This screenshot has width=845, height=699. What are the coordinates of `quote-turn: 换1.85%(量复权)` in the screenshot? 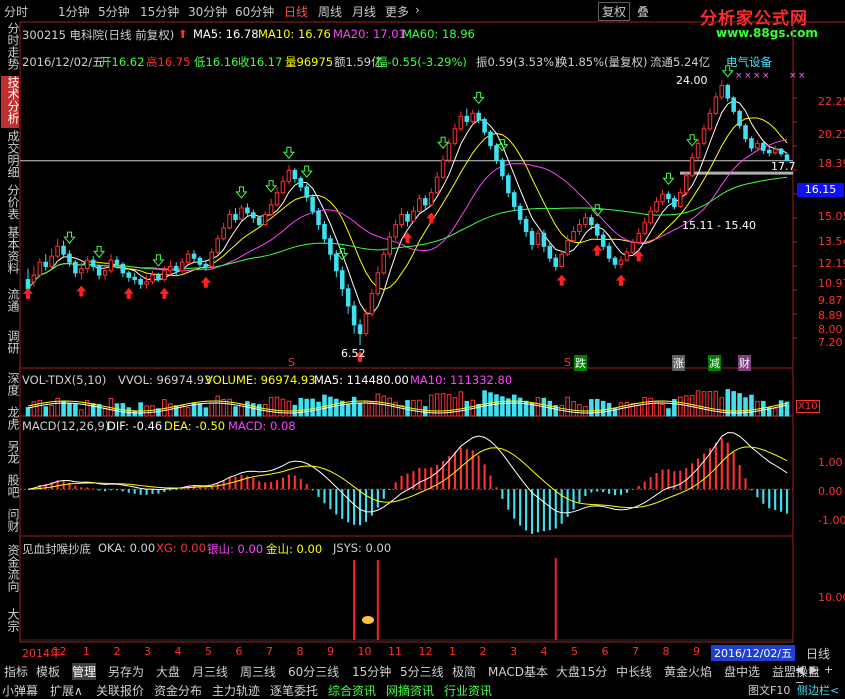 It's located at (602, 62).